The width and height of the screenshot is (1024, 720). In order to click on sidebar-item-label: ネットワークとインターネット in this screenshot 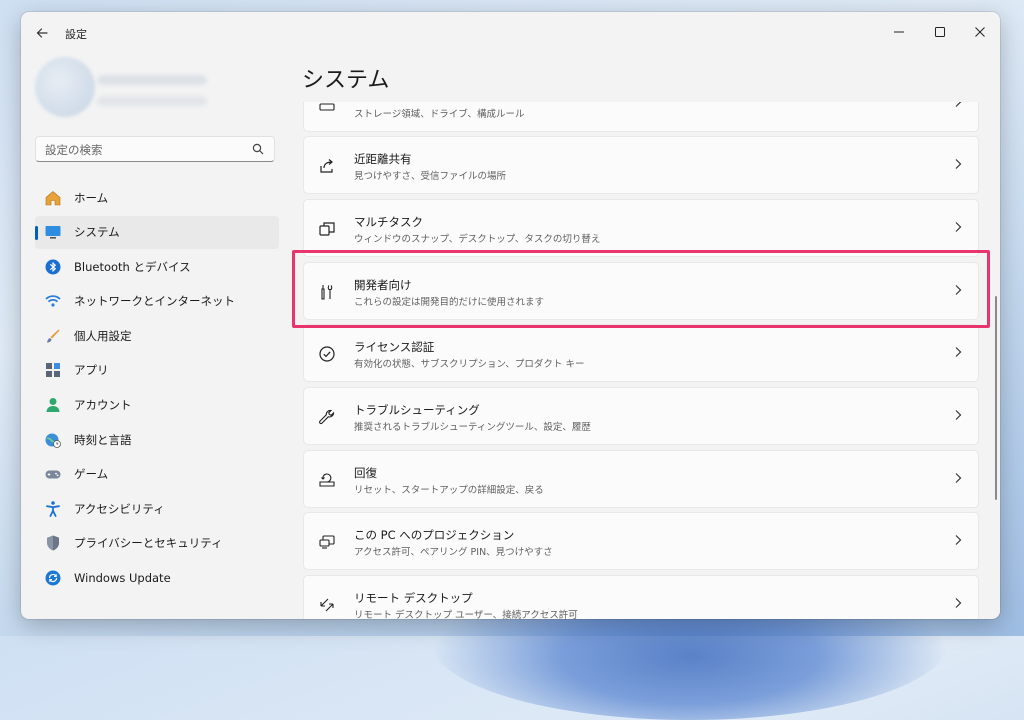, I will do `click(154, 301)`.